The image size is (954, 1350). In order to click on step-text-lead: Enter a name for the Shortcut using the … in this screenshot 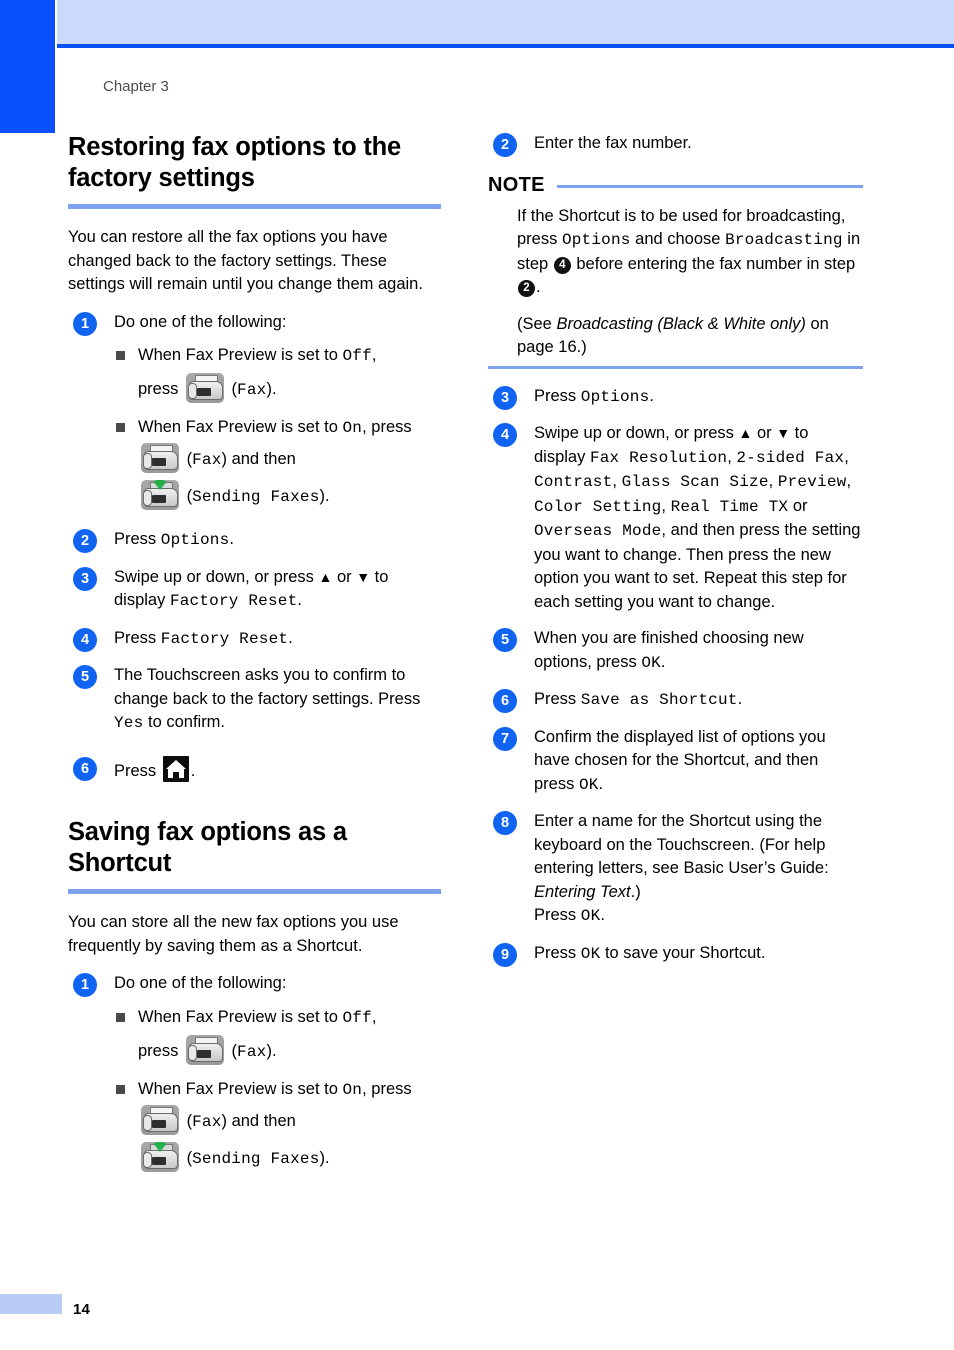, I will do `click(681, 844)`.